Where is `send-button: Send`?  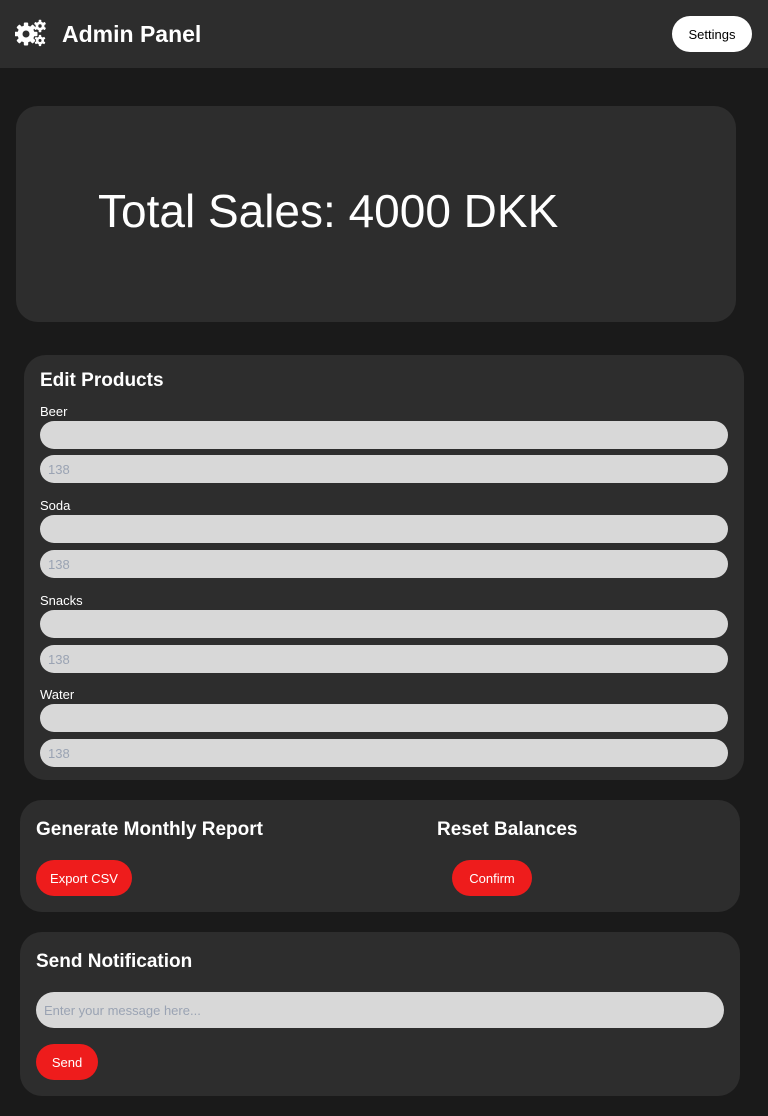
send-button: Send is located at coordinates (67, 1062).